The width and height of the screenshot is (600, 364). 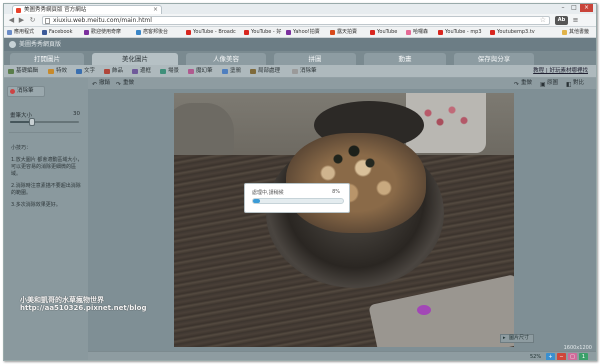 What do you see at coordinates (265, 71) in the screenshot?
I see `tool-local-edit: 局部處理` at bounding box center [265, 71].